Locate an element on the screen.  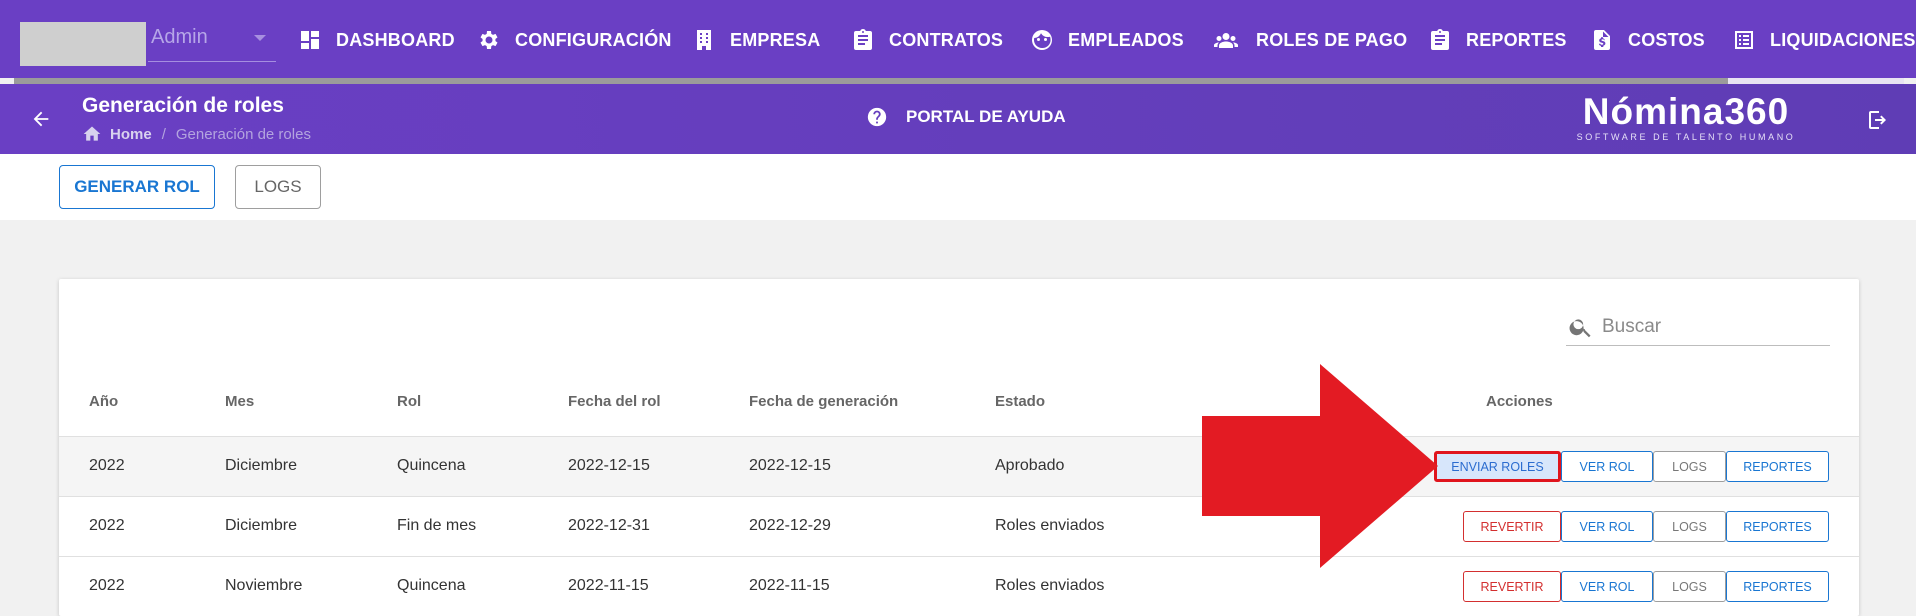
user-select: Admin is located at coordinates (212, 42).